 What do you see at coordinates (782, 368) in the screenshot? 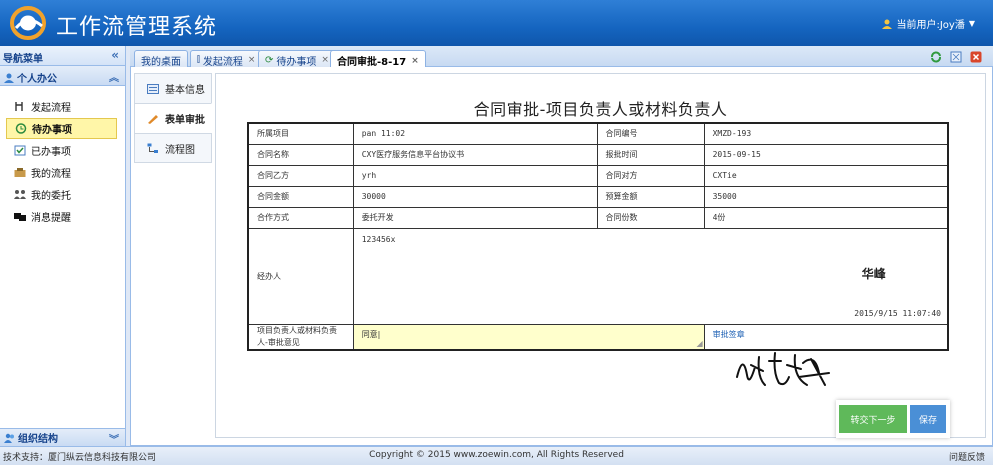
I see `handwritten-signature` at bounding box center [782, 368].